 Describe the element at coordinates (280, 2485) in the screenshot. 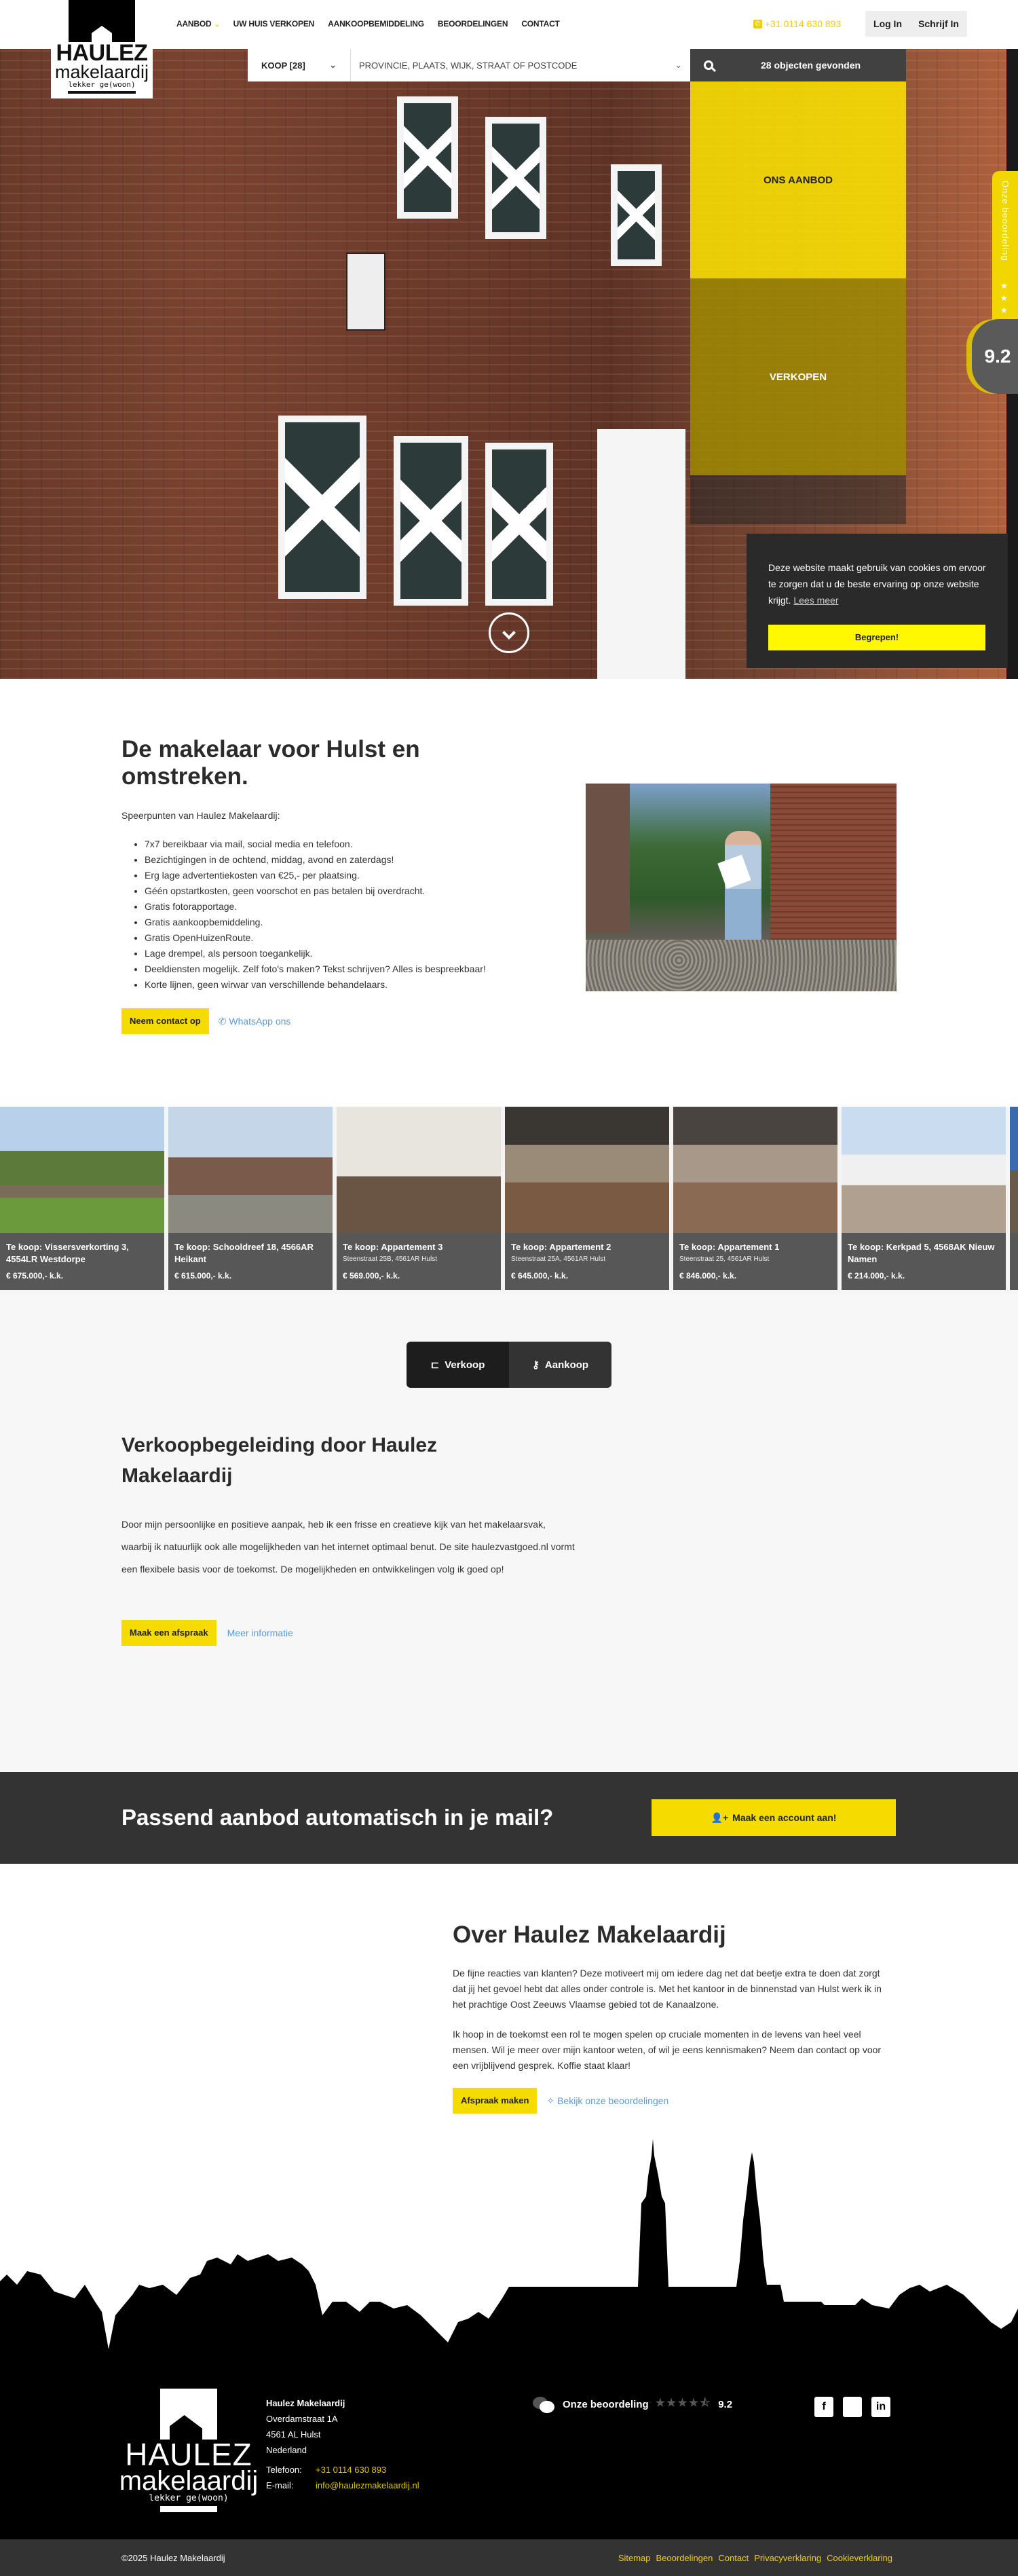

I see `footer-email-label: E-mail:` at that location.